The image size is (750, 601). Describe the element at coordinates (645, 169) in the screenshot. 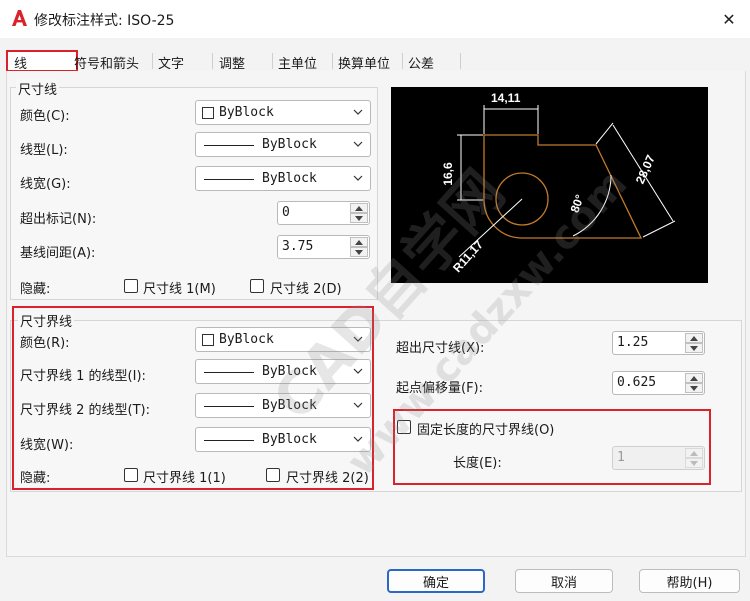

I see `preview-dim-right: 28,07` at that location.